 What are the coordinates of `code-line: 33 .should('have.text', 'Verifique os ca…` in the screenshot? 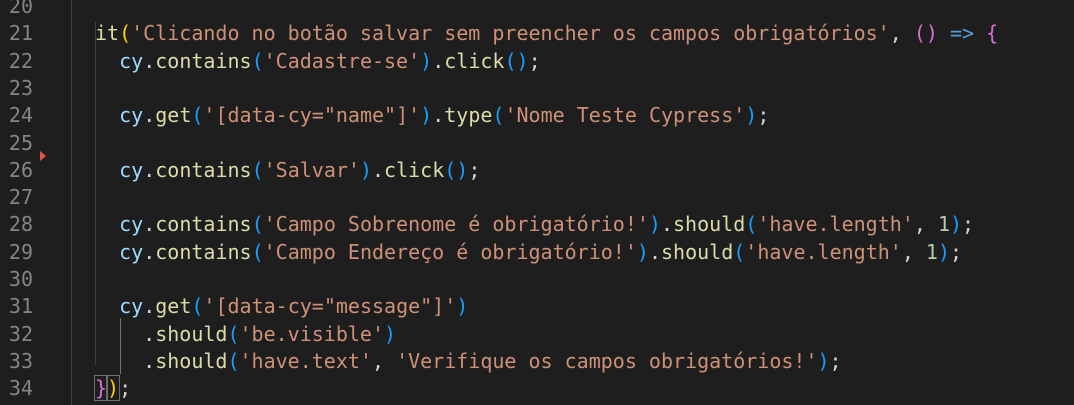 It's located at (537, 361).